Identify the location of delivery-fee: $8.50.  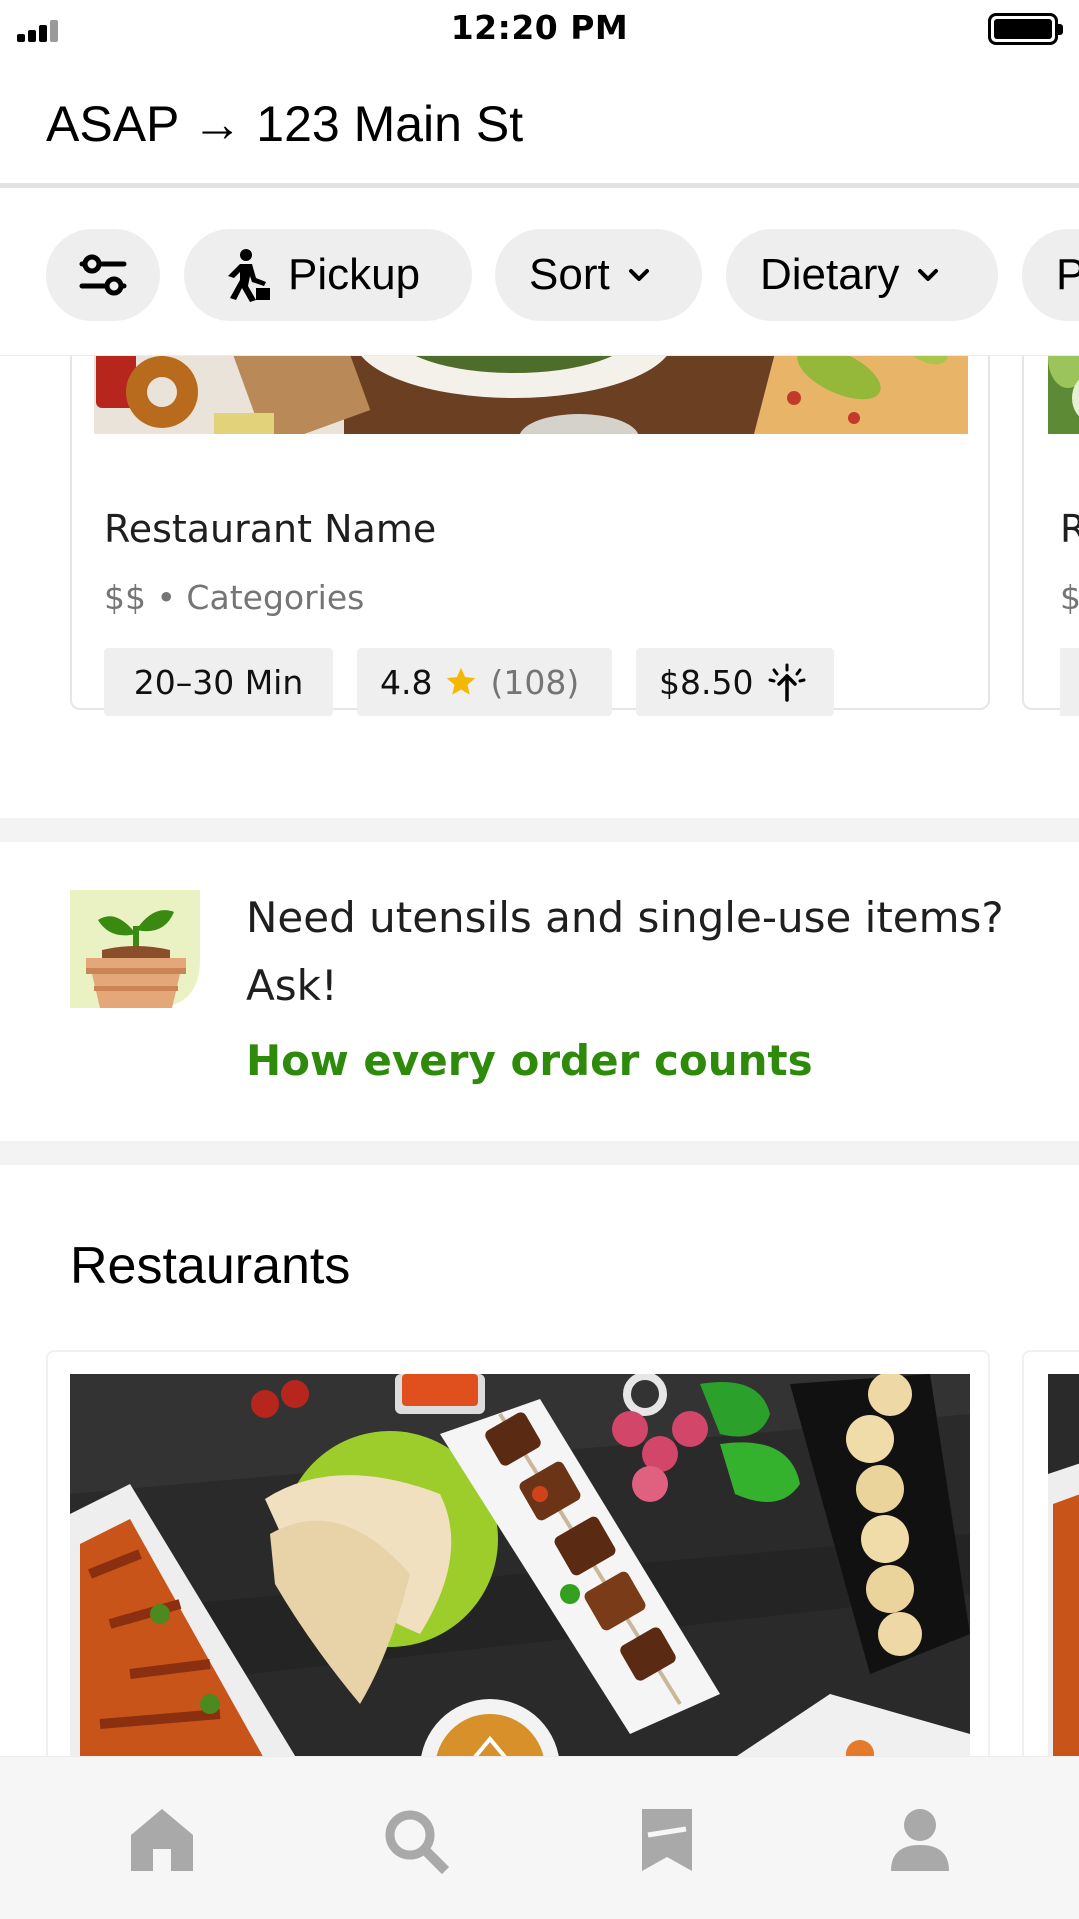
(706, 682).